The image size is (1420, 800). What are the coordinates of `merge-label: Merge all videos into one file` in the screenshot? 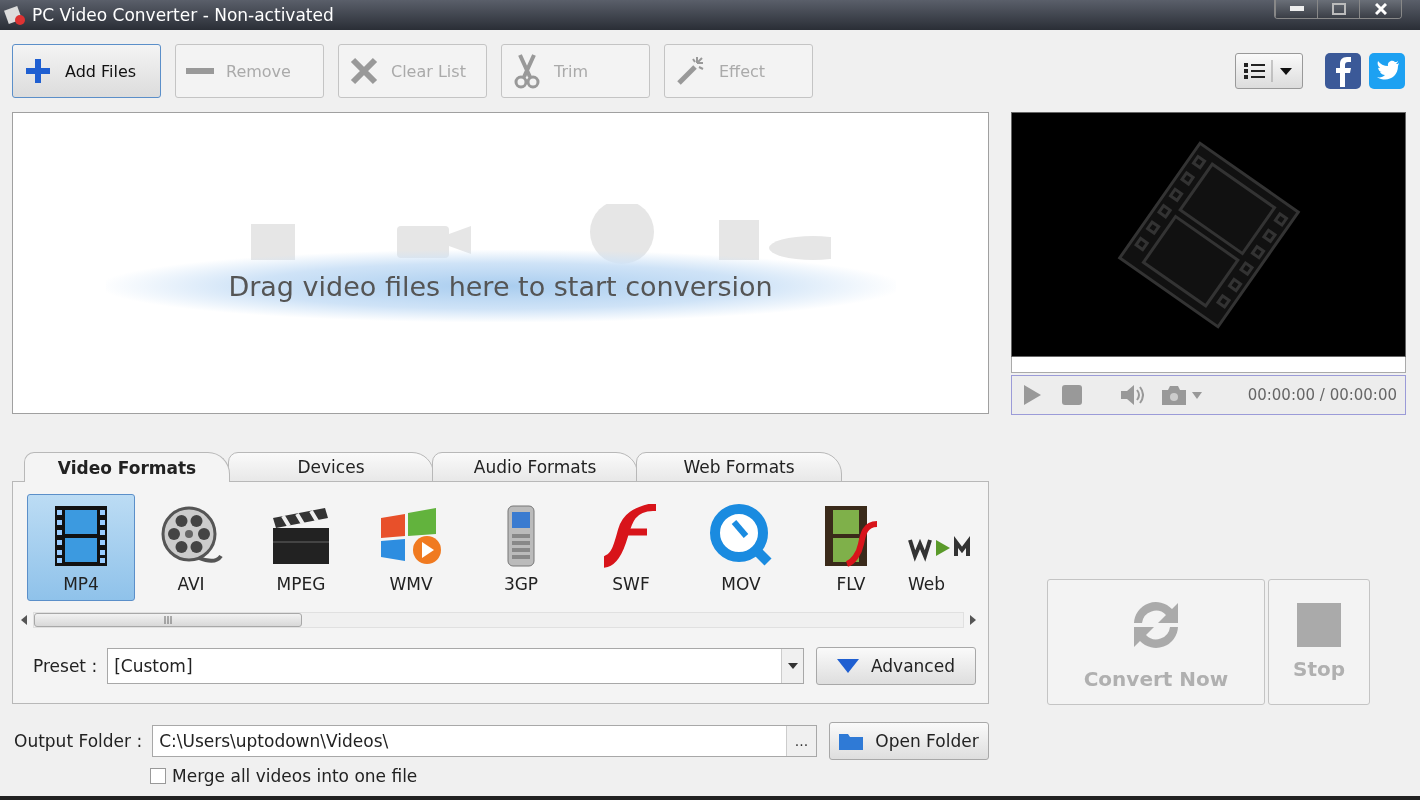 It's located at (295, 776).